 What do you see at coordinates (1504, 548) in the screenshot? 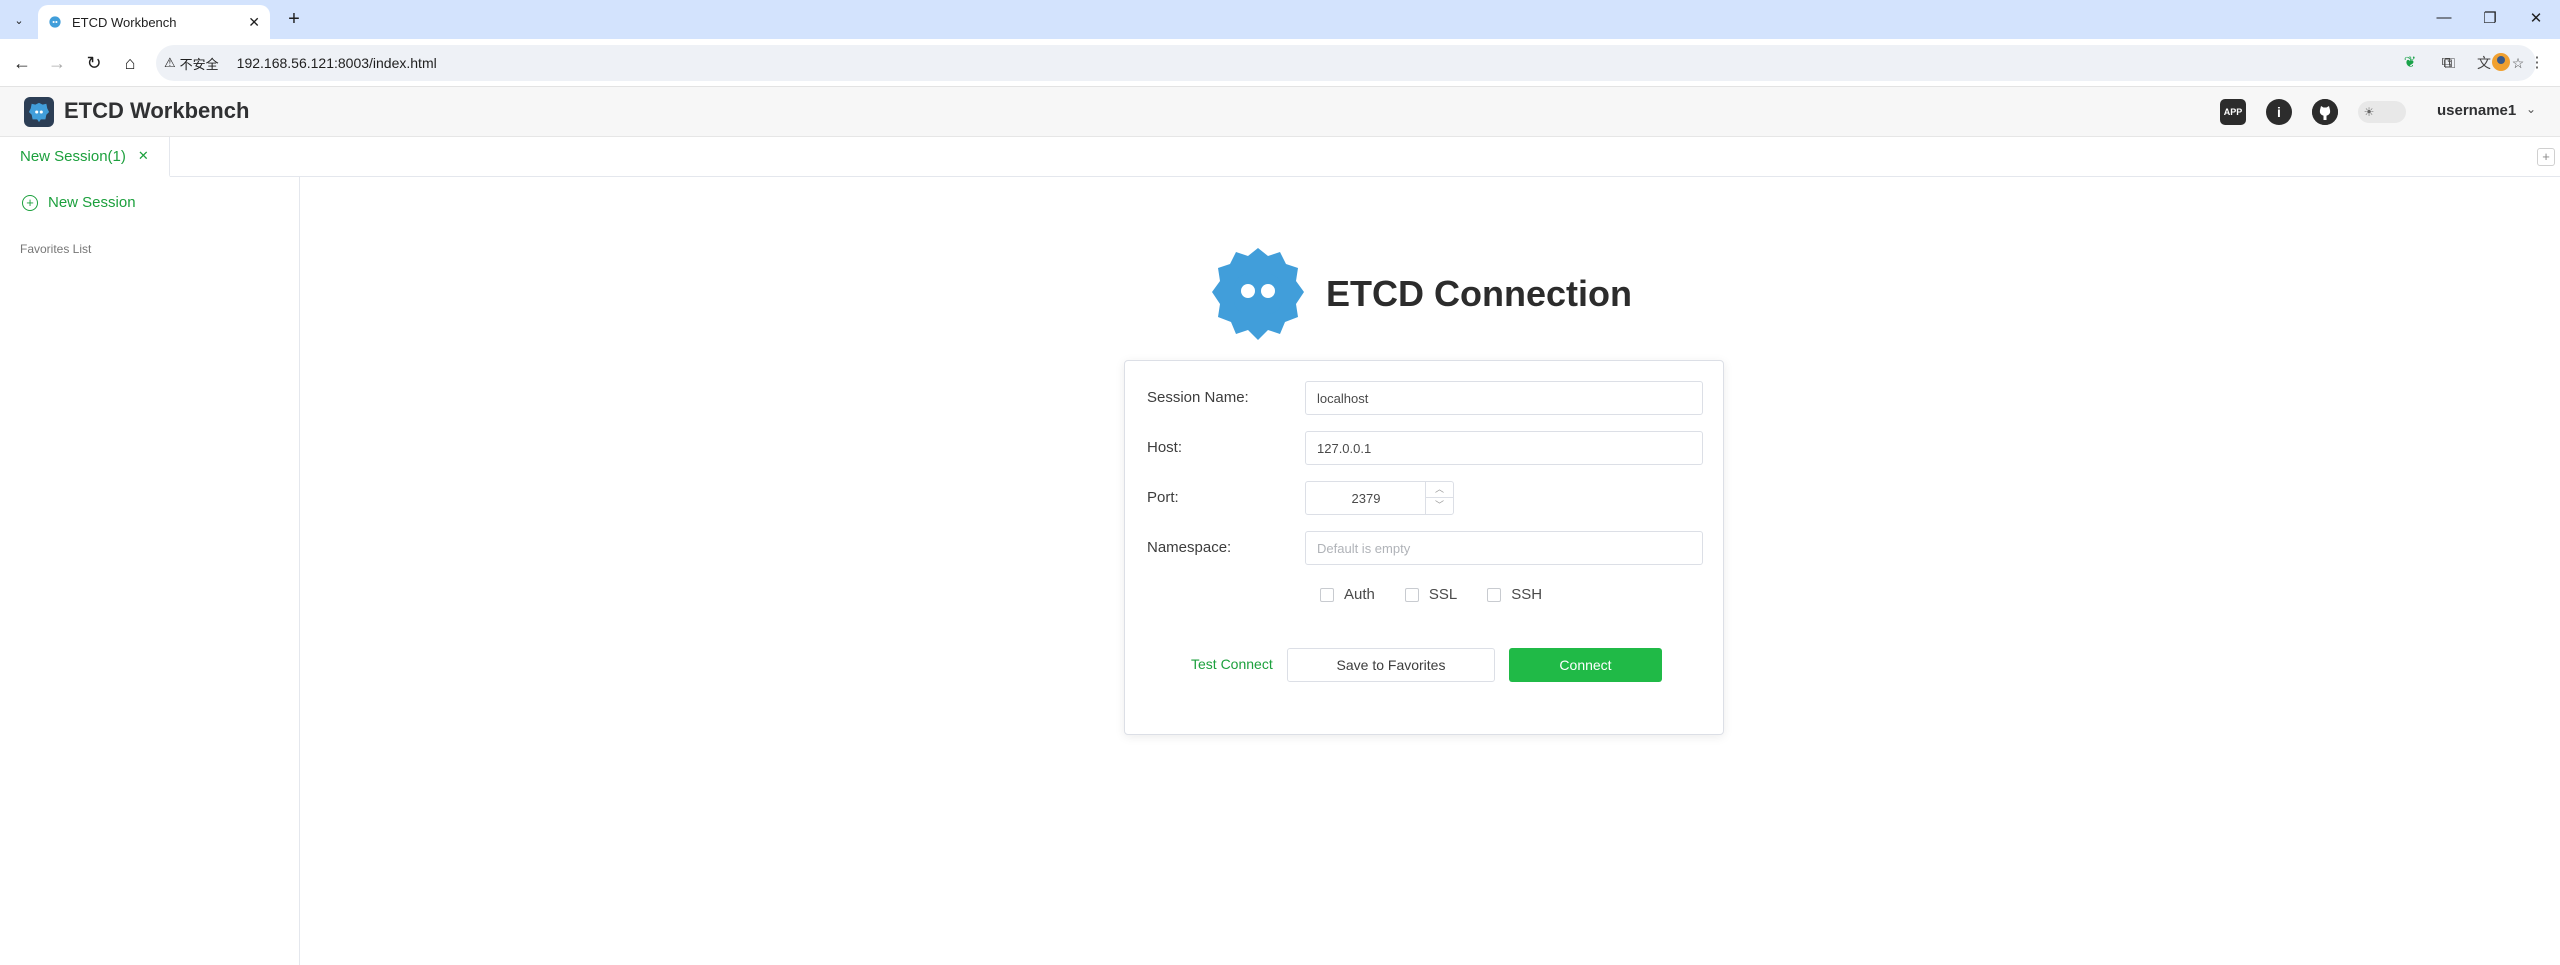
I see `namespace-input` at bounding box center [1504, 548].